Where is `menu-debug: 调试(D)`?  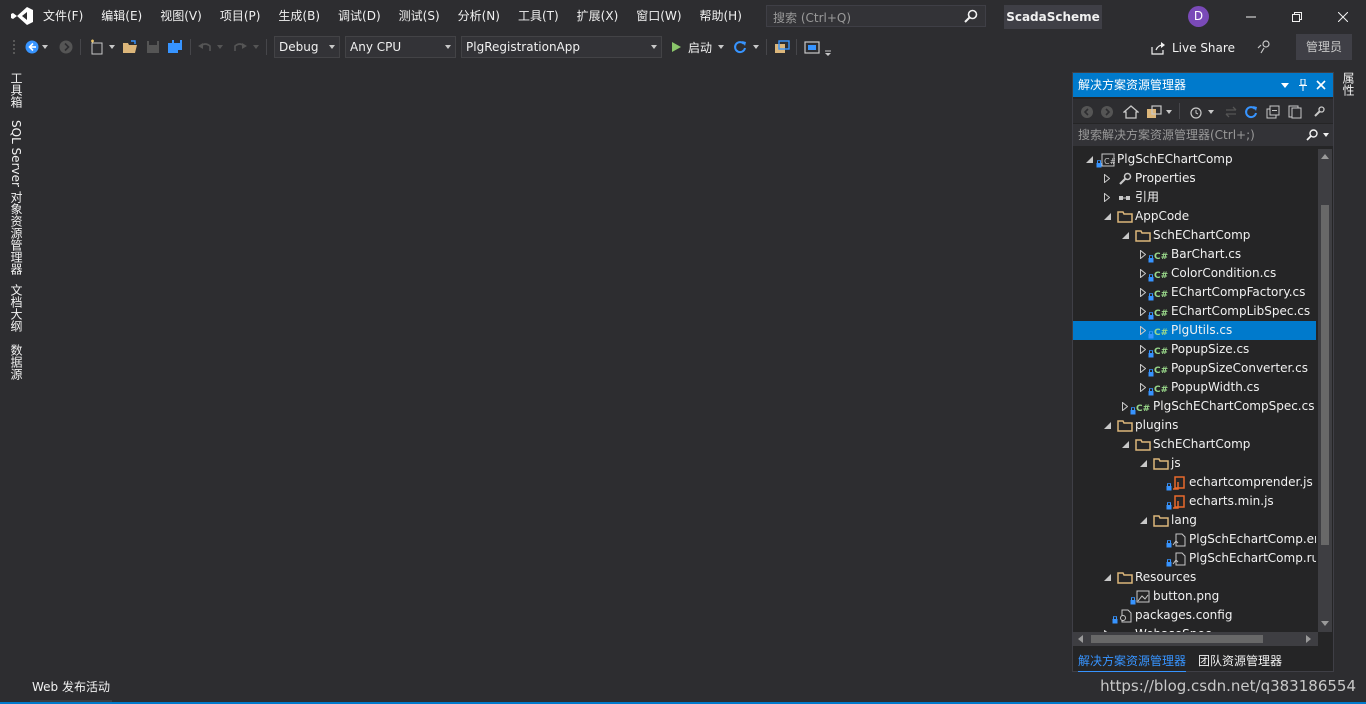 menu-debug: 调试(D) is located at coordinates (359, 16).